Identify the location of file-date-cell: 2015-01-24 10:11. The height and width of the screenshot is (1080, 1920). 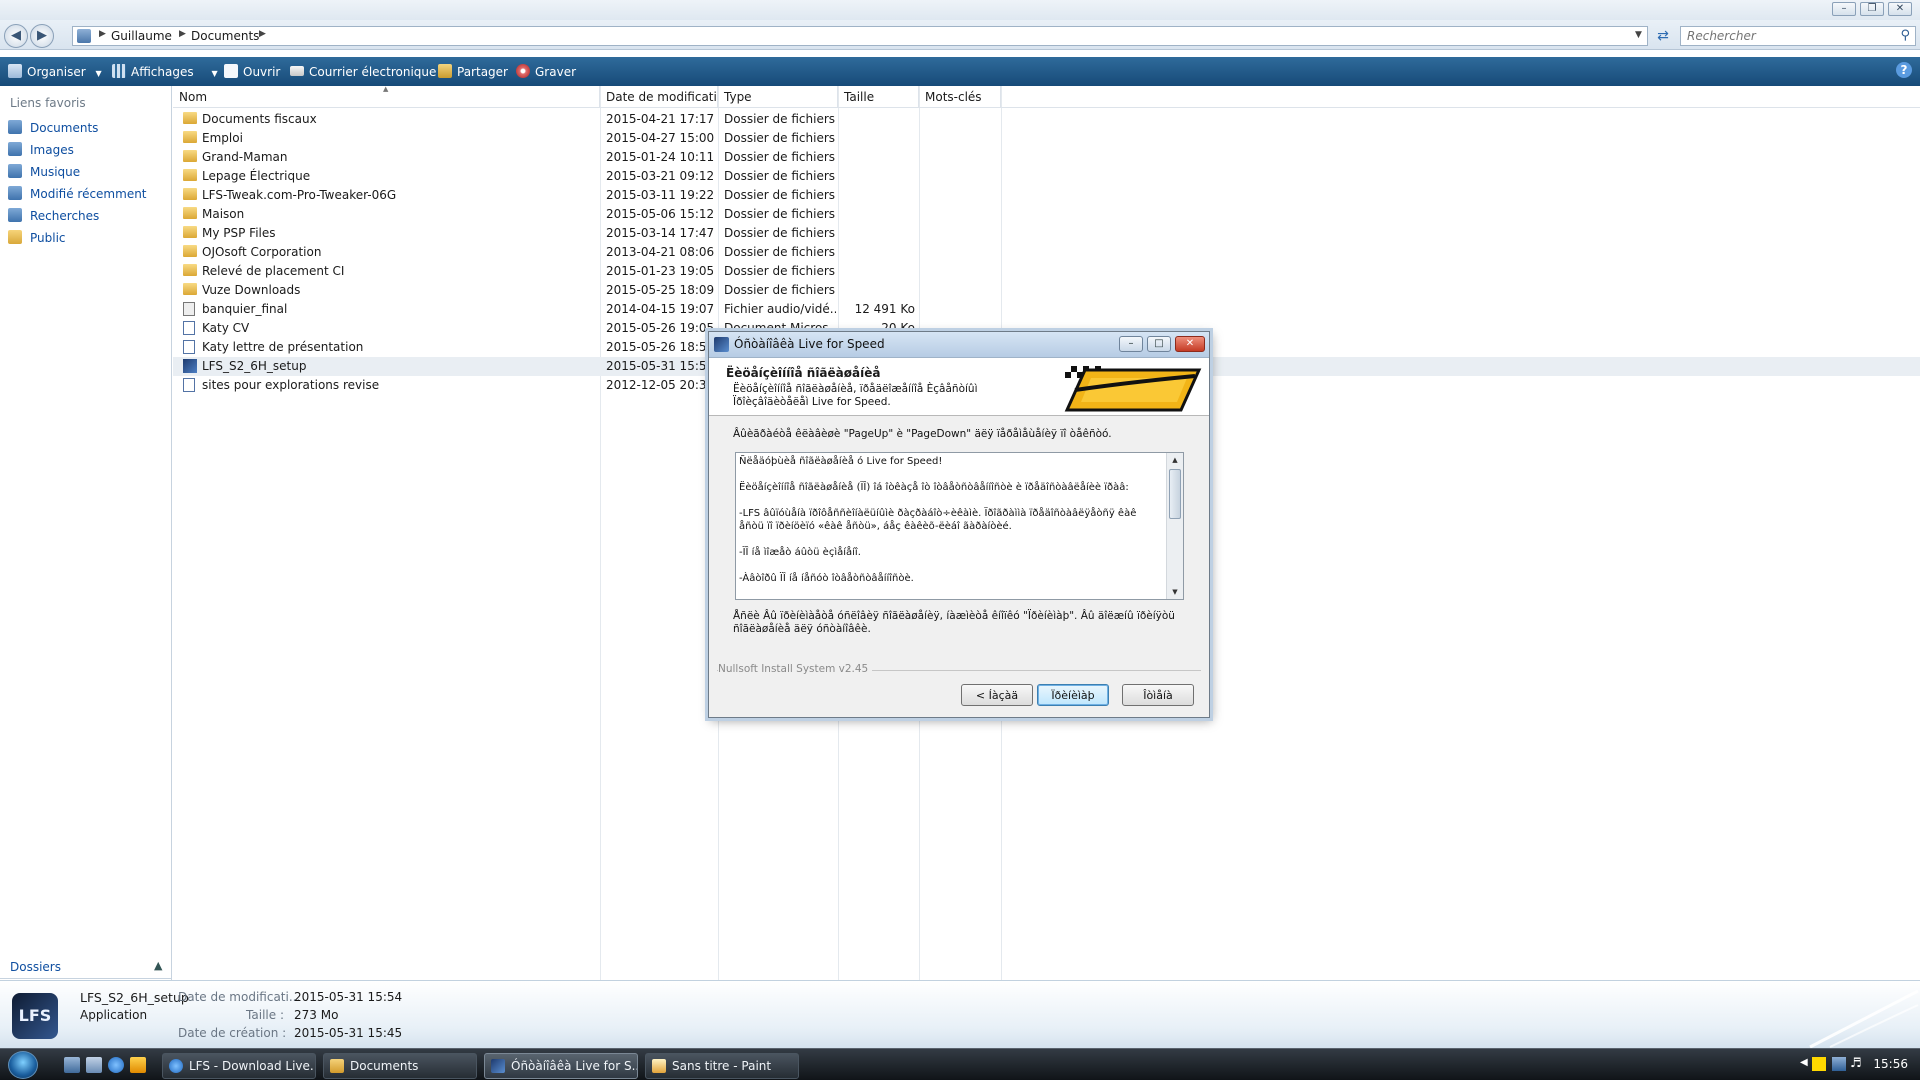
(660, 157).